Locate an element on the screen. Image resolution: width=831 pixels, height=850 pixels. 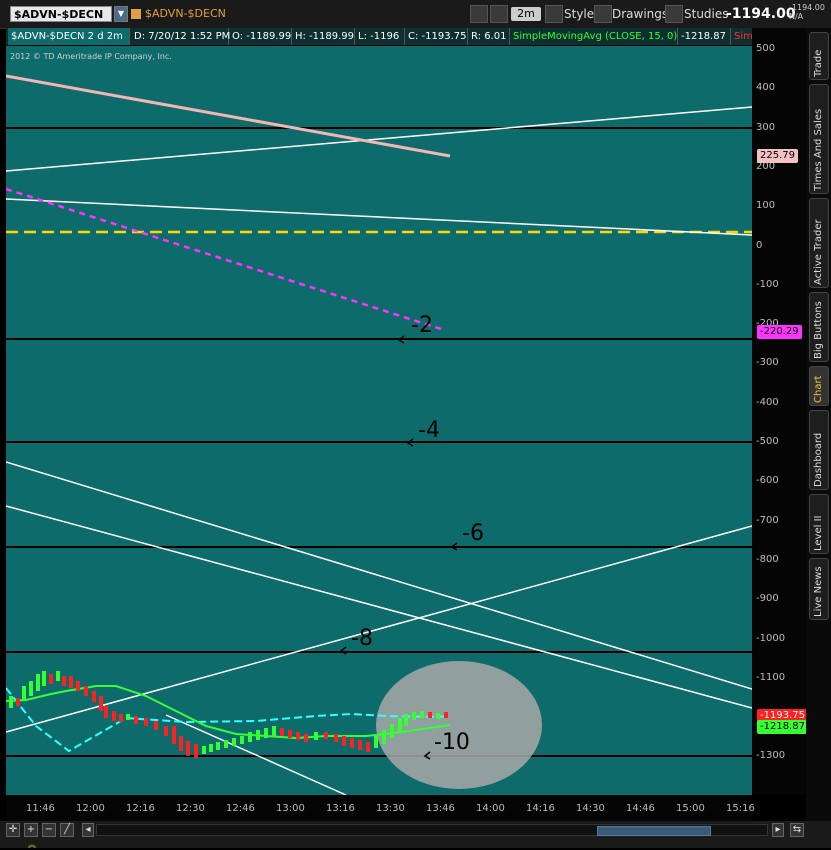
annotation-10: -10 is located at coordinates (452, 742).